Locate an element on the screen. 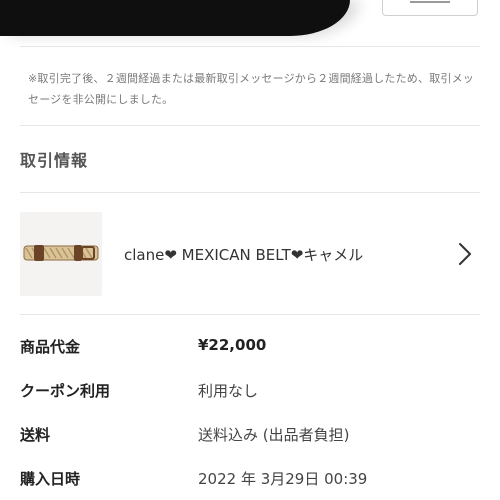 The width and height of the screenshot is (500, 500). detail-row-purchase-date: 購入日時 2022 年 3月29日 00:39 is located at coordinates (250, 484).